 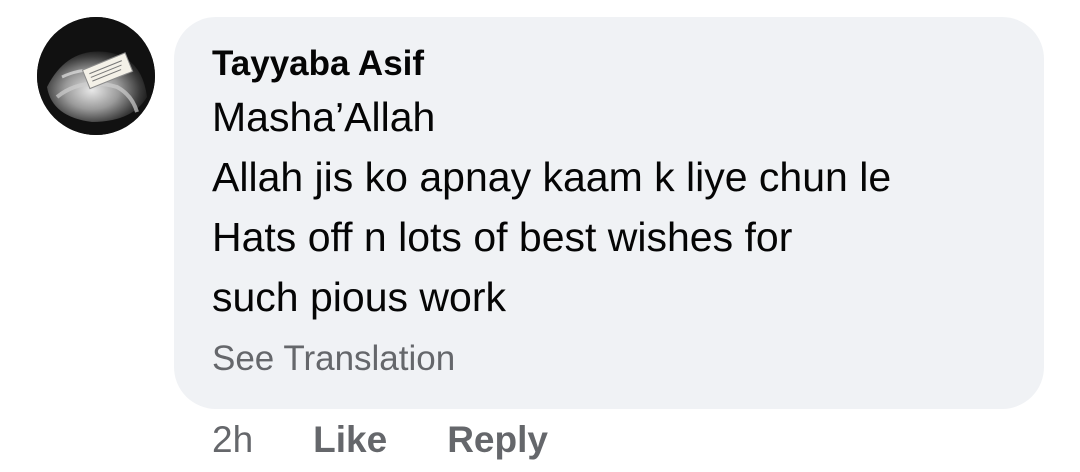 What do you see at coordinates (359, 297) in the screenshot?
I see `comment-text-line: such pious work` at bounding box center [359, 297].